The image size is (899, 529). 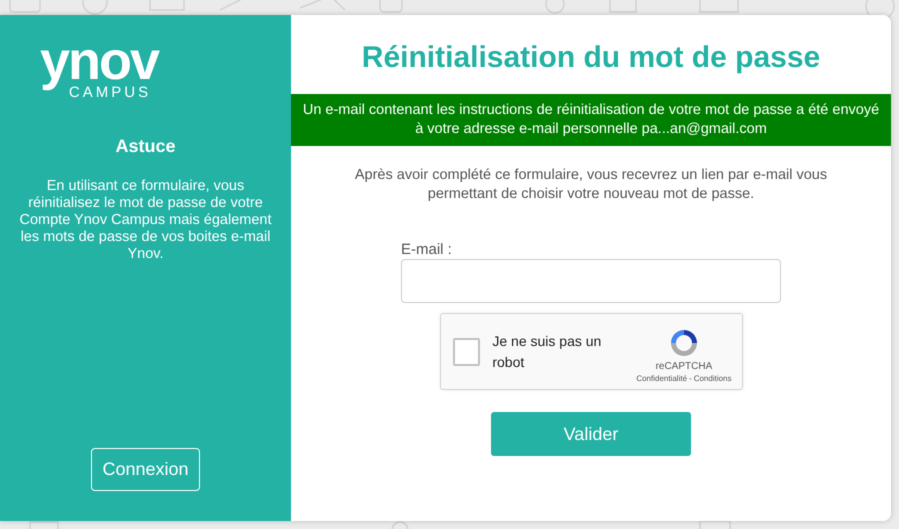 What do you see at coordinates (466, 352) in the screenshot?
I see `captcha-checkbox` at bounding box center [466, 352].